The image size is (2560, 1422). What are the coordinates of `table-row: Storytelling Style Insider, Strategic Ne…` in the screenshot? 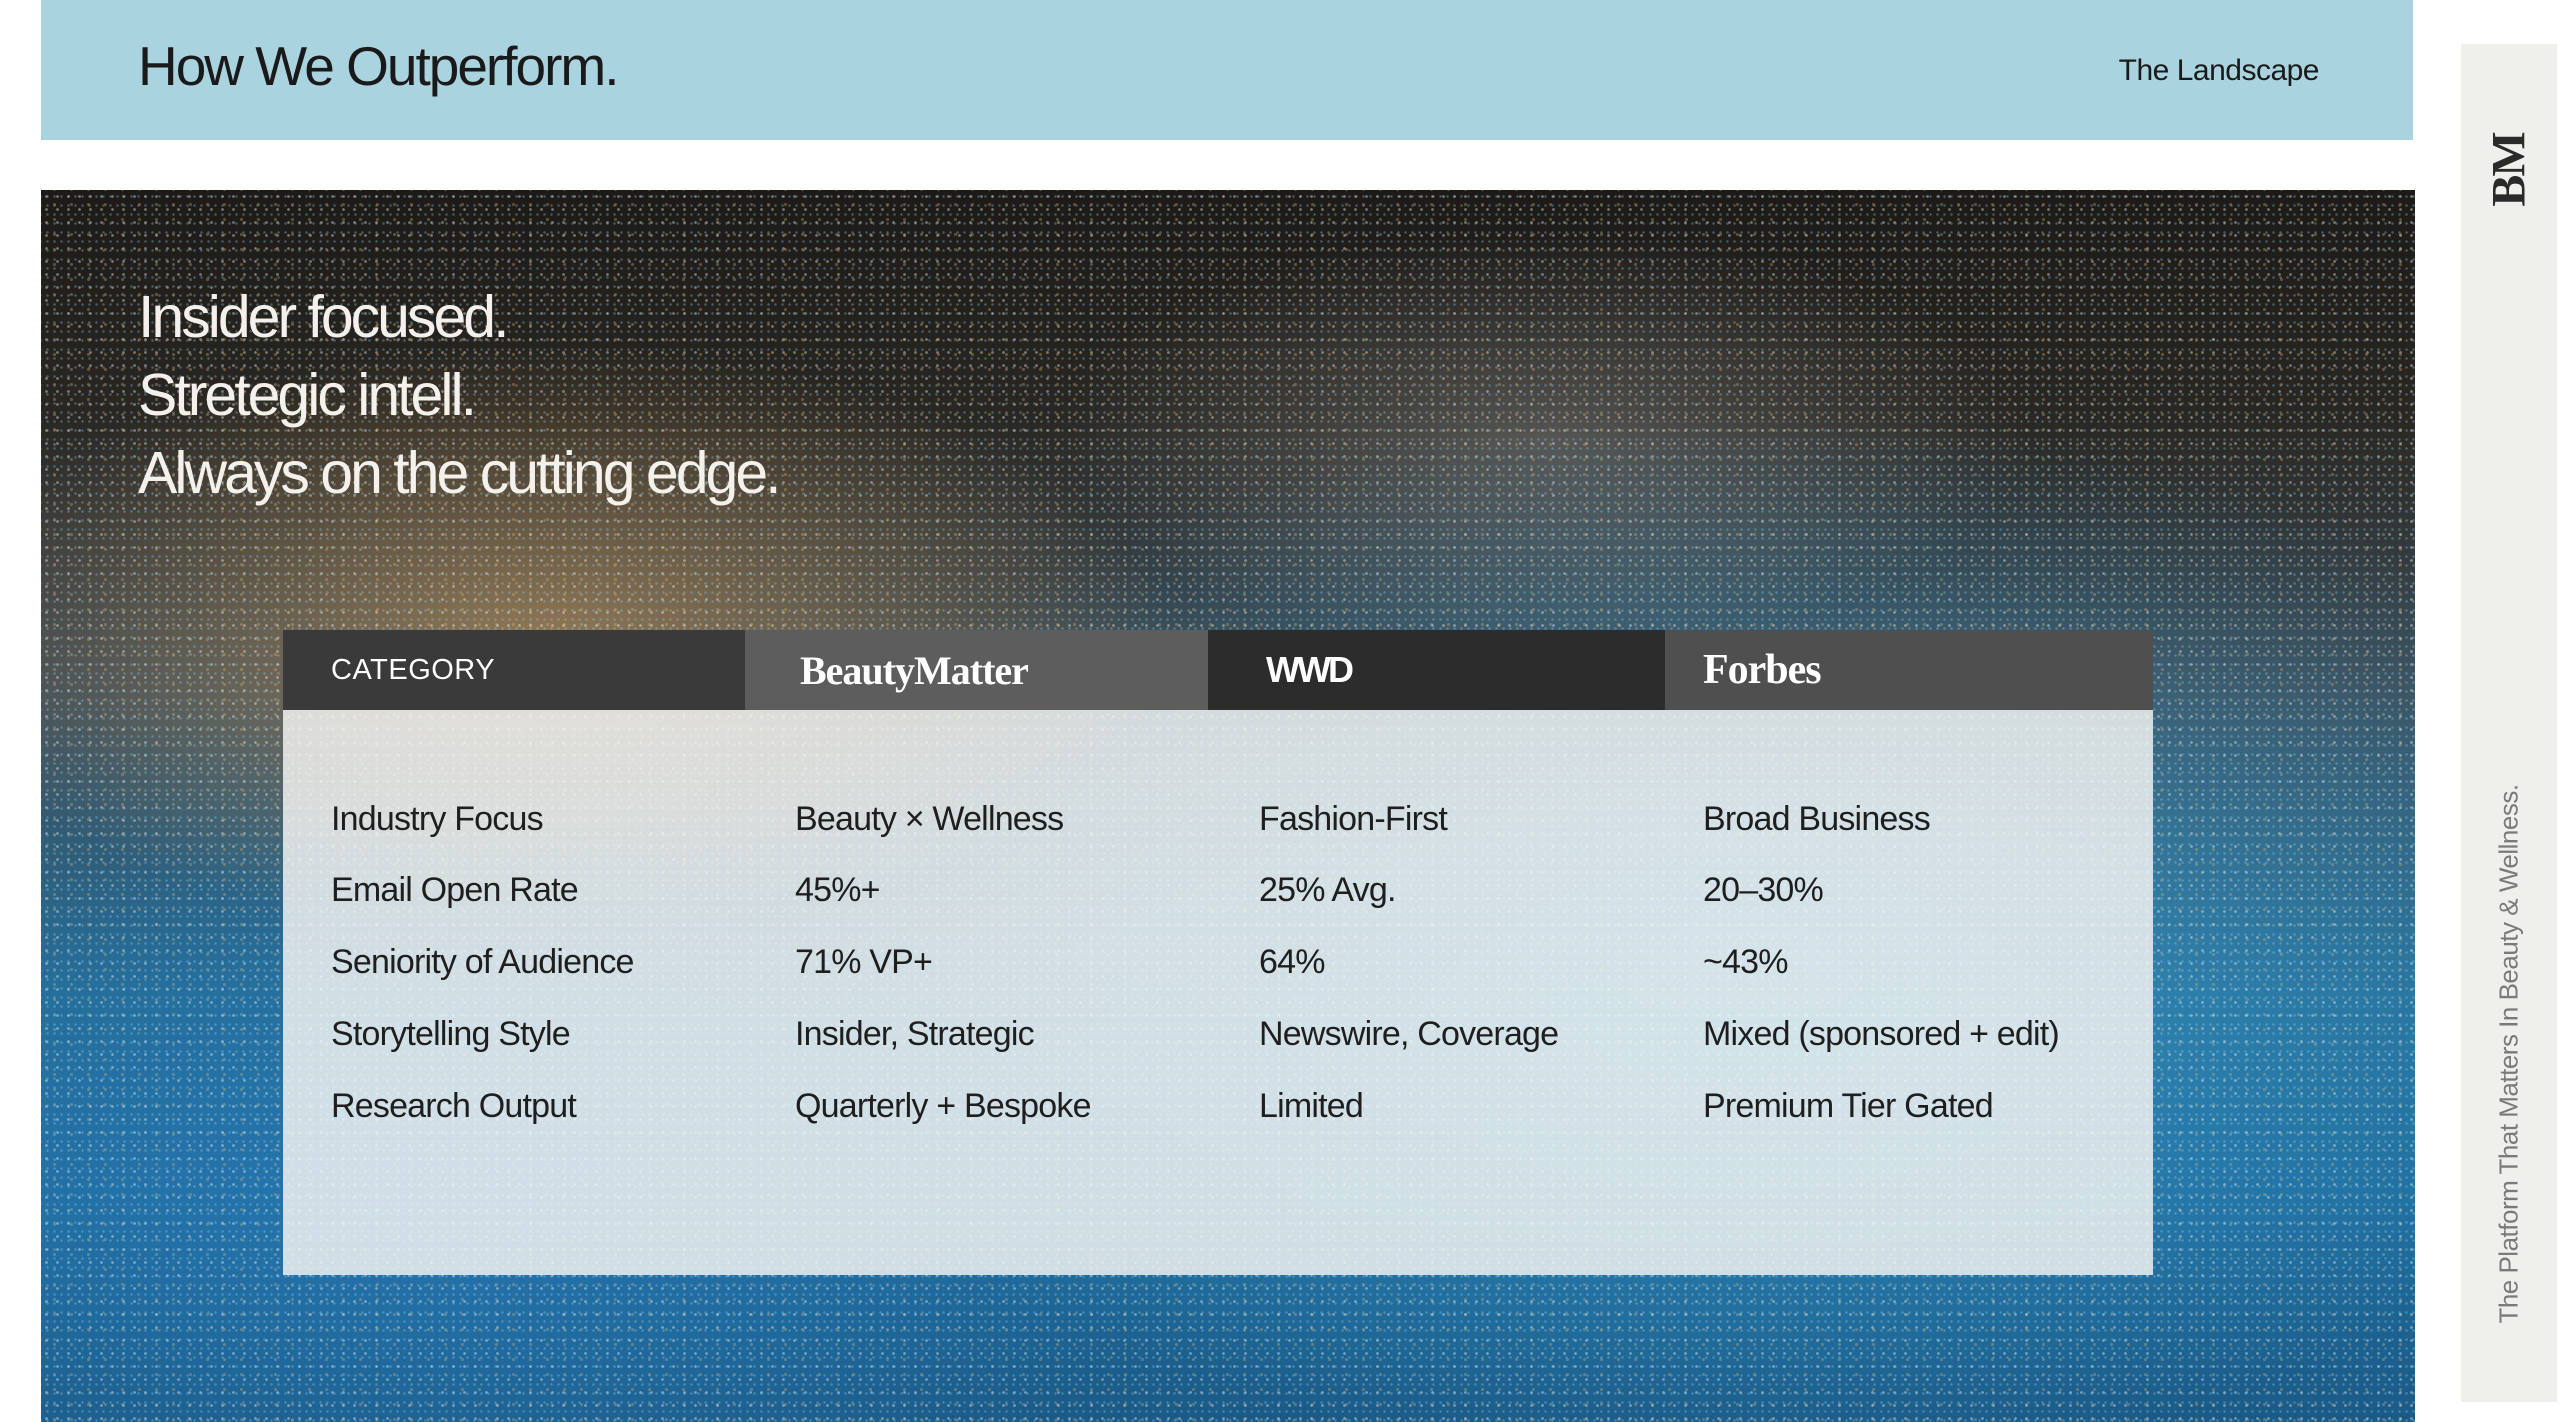 It's located at (1218, 1034).